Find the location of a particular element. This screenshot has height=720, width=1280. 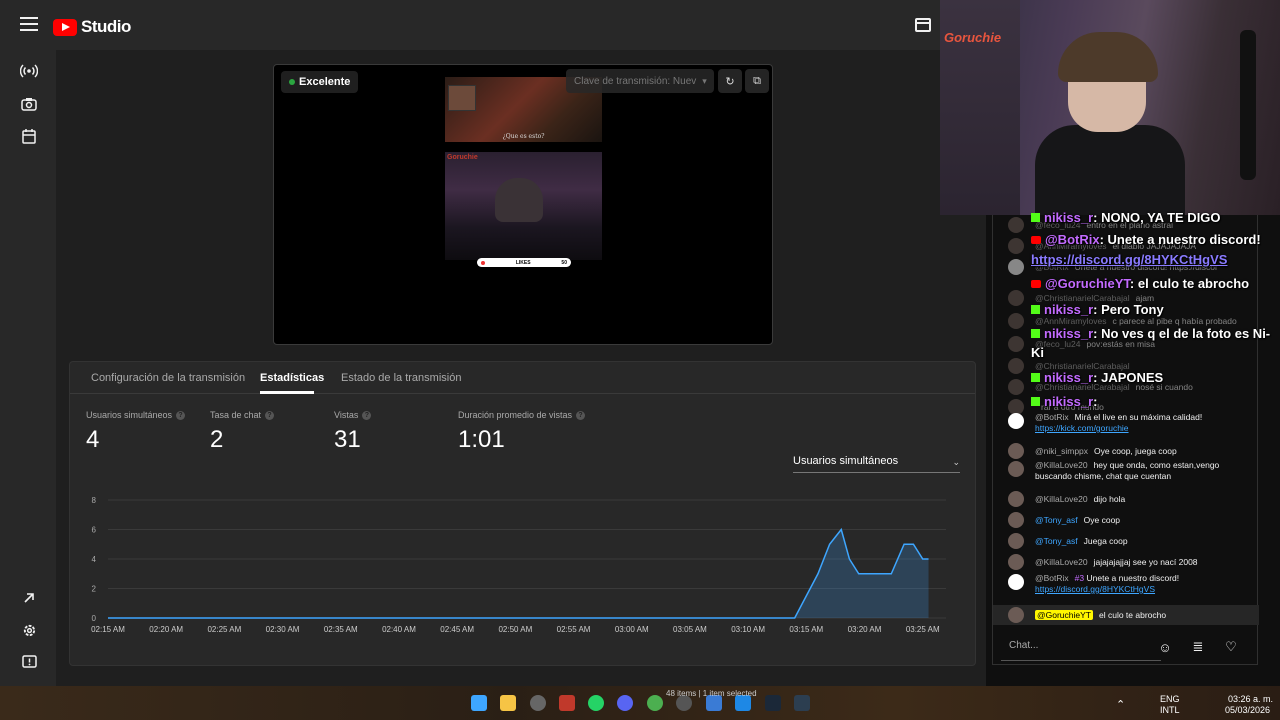

lang-bottom: INTL is located at coordinates (1170, 710).